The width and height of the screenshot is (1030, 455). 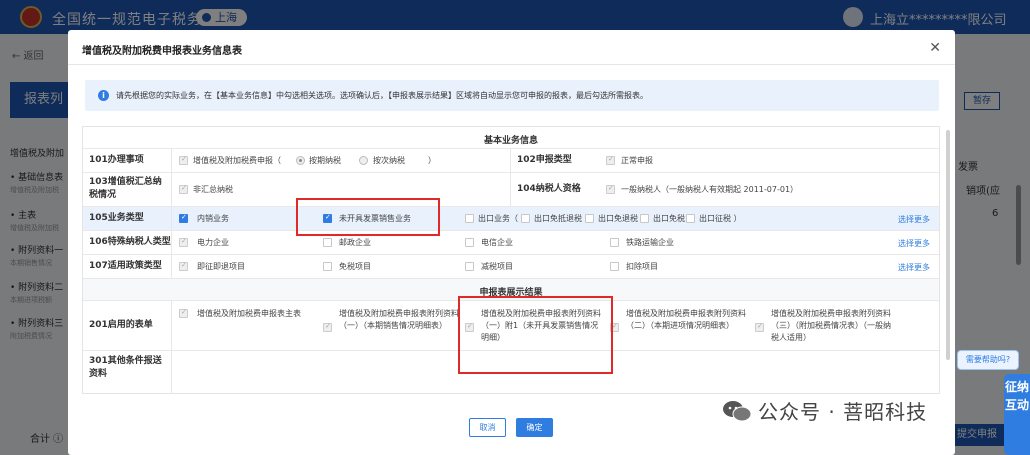 I want to click on option-label: 出口免税, so click(x=669, y=218).